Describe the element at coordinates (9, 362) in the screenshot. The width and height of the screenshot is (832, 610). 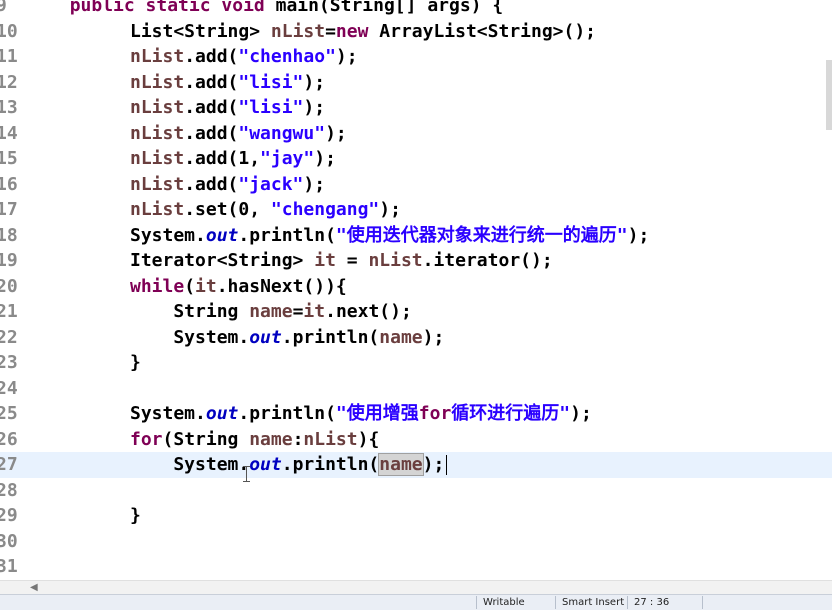
I see `line-number: 23` at that location.